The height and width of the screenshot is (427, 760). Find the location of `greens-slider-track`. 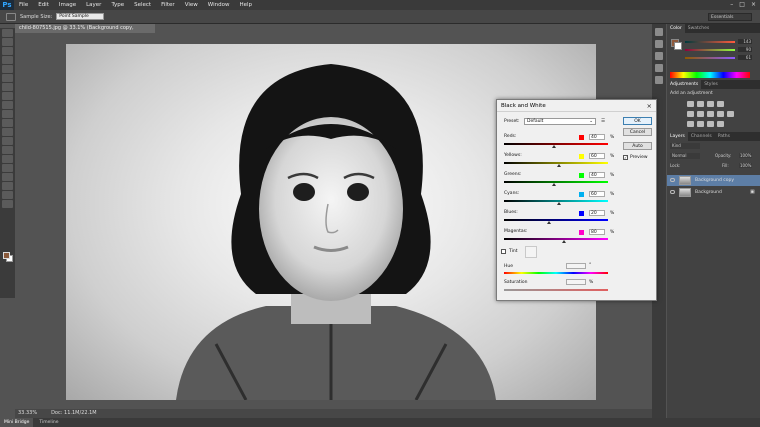

greens-slider-track is located at coordinates (556, 182).